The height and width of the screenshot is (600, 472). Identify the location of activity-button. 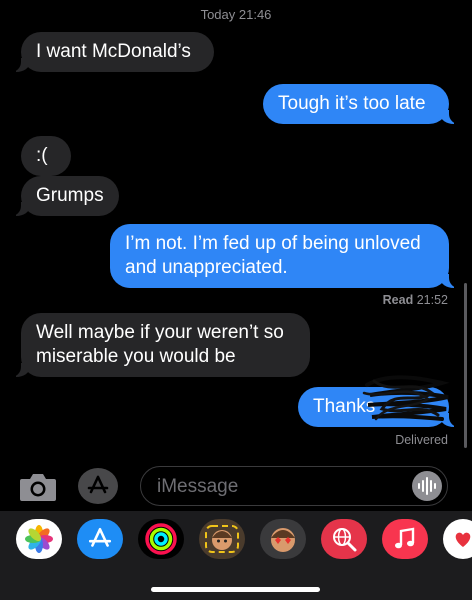
(161, 539).